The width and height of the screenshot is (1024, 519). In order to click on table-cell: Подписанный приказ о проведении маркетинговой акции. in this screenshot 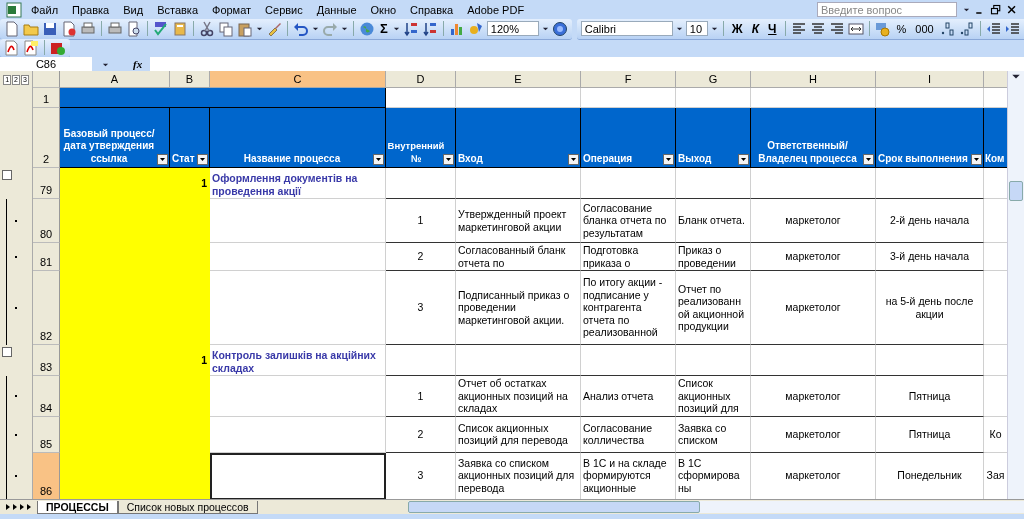, I will do `click(518, 308)`.